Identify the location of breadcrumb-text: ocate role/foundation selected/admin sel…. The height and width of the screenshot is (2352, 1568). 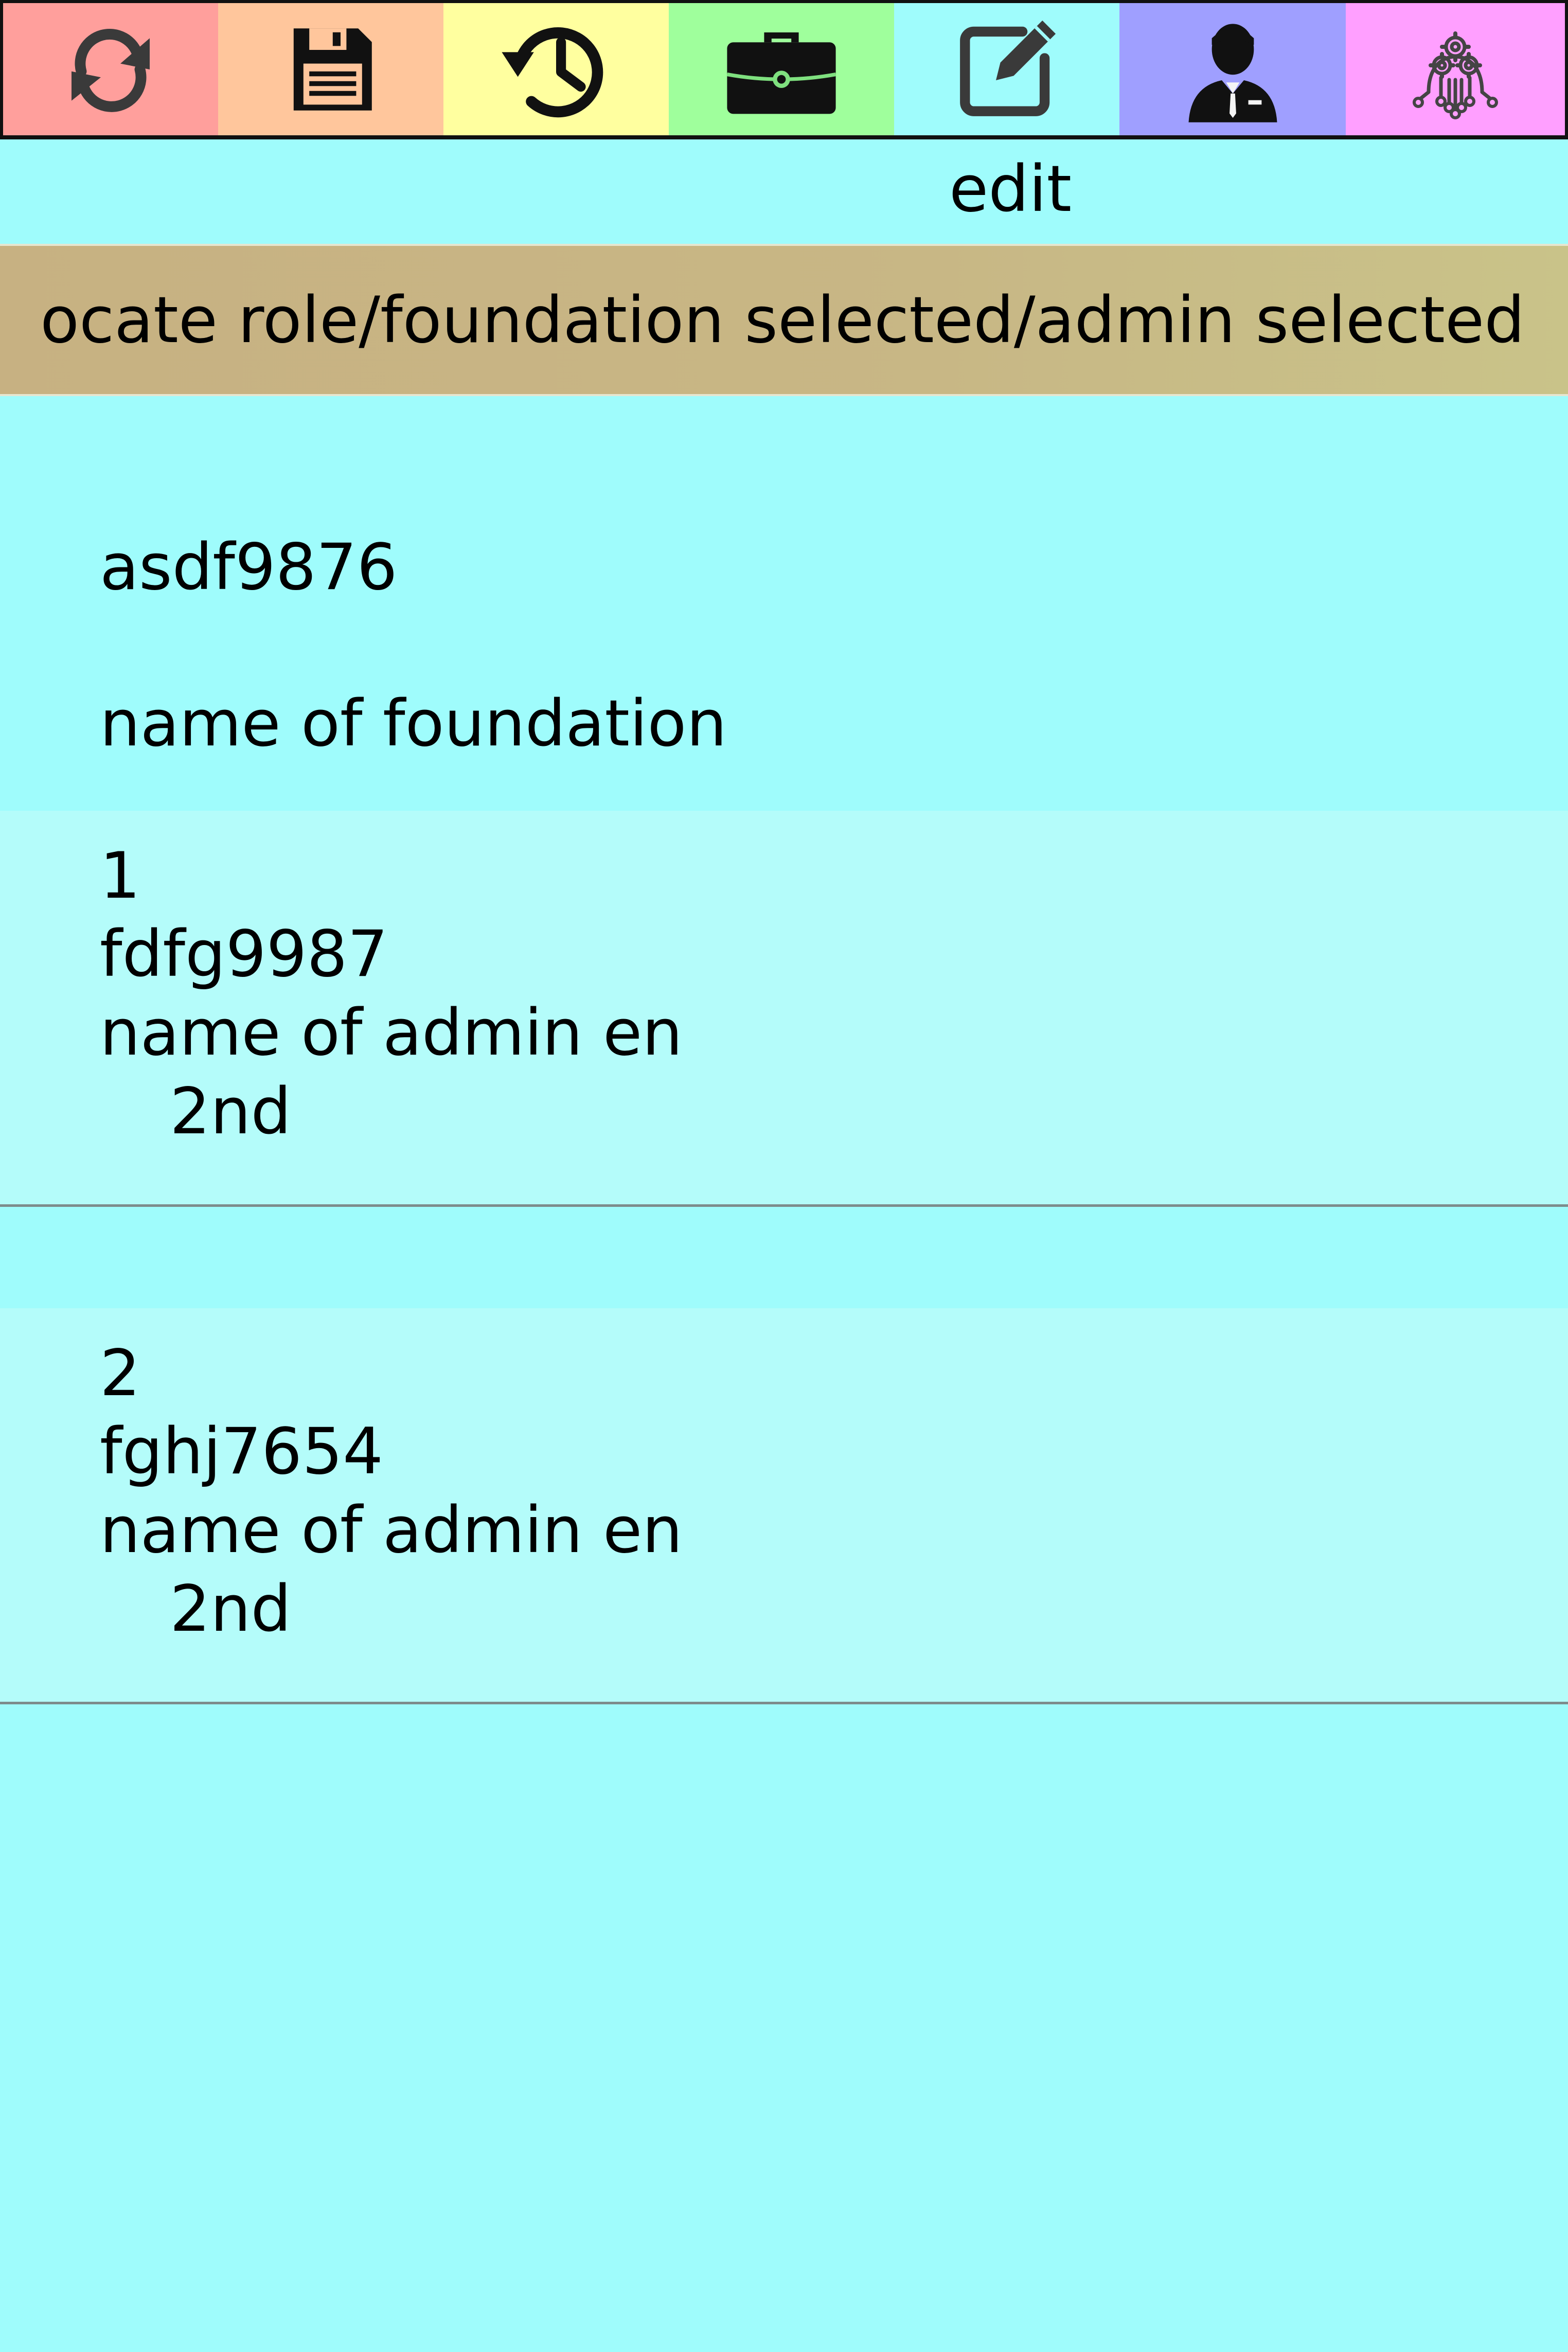
(783, 321).